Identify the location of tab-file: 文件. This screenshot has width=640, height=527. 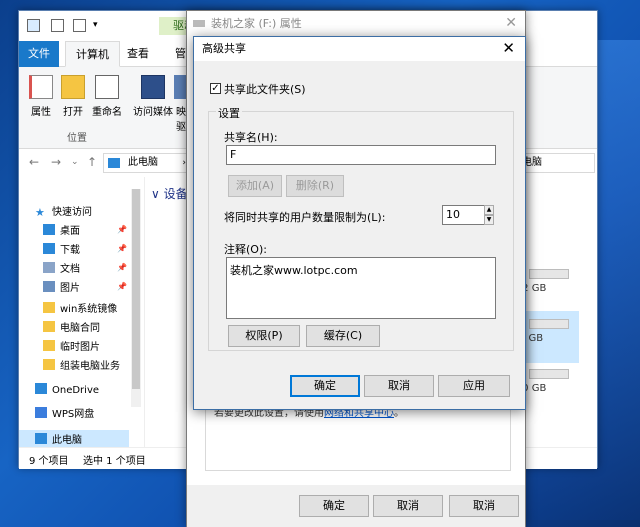
(39, 54).